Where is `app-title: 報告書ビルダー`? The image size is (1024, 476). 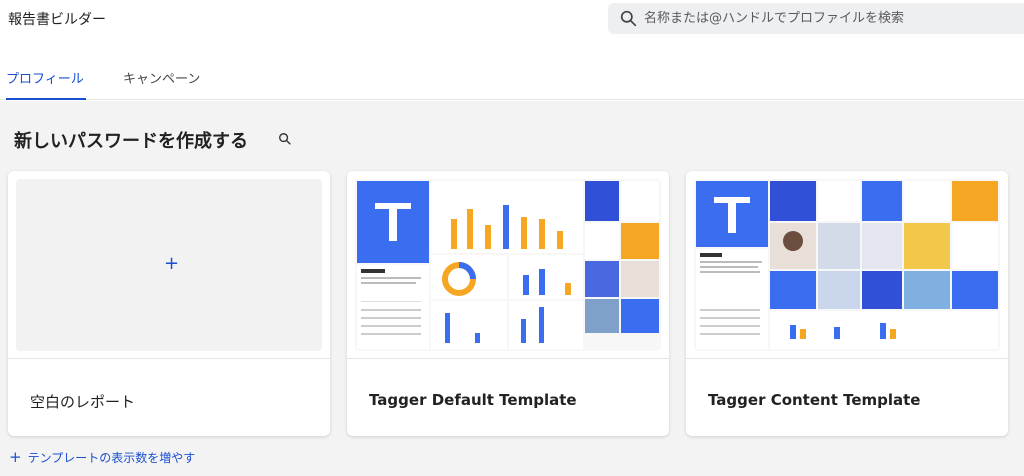
app-title: 報告書ビルダー is located at coordinates (57, 20).